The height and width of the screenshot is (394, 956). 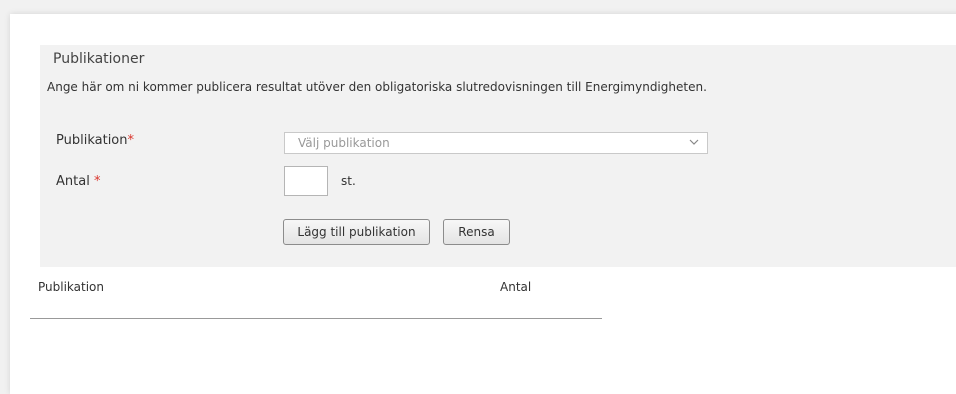 What do you see at coordinates (316, 299) in the screenshot?
I see `publications-table-header: Publikation Antal` at bounding box center [316, 299].